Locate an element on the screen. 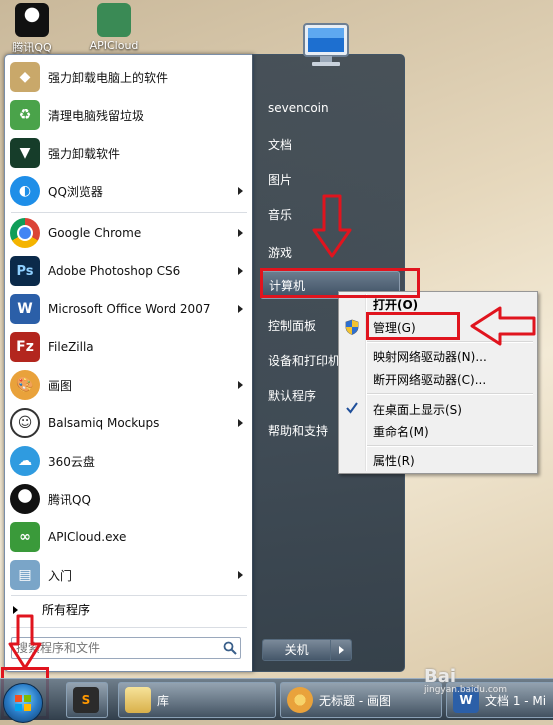 Image resolution: width=553 pixels, height=725 pixels. search-icon is located at coordinates (230, 648).